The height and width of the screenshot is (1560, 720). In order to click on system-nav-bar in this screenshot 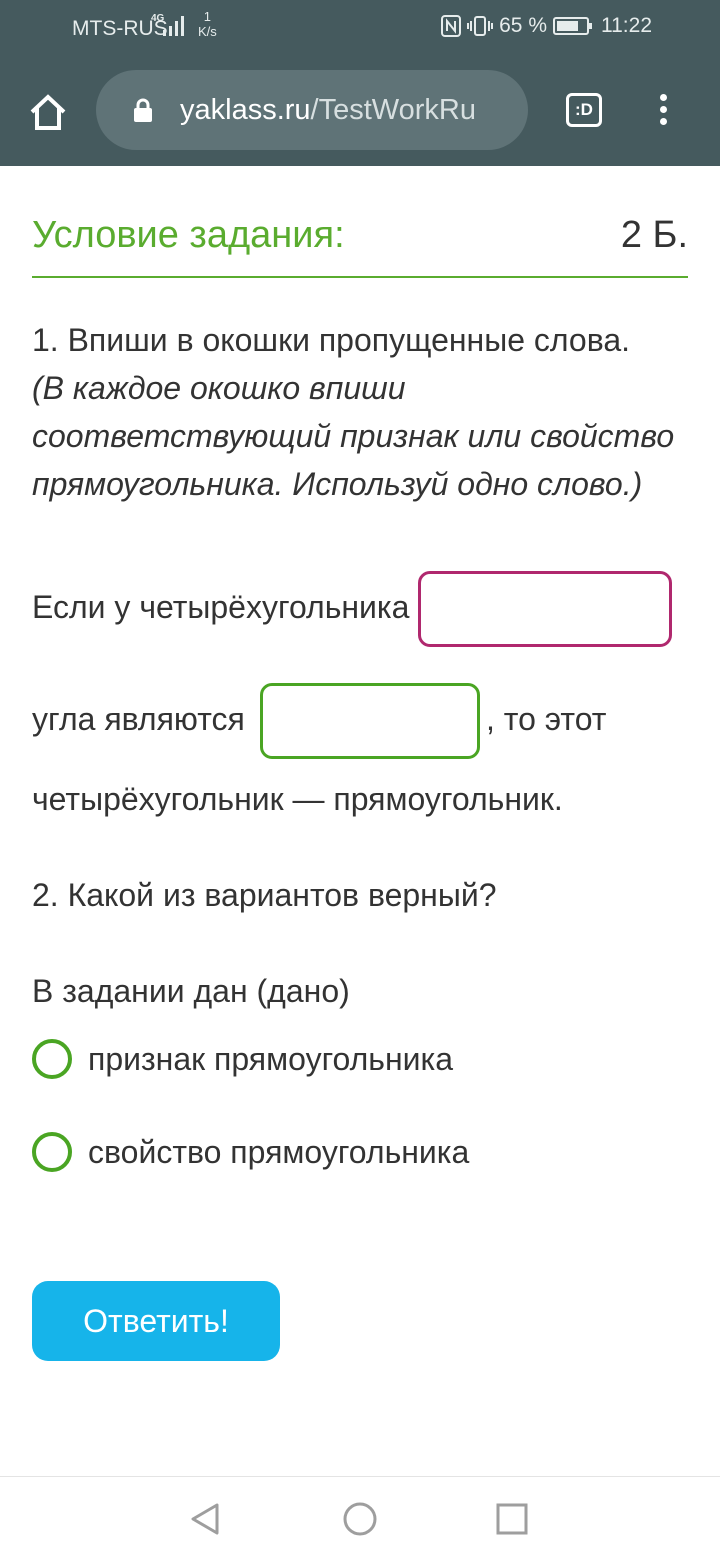, I will do `click(360, 1518)`.